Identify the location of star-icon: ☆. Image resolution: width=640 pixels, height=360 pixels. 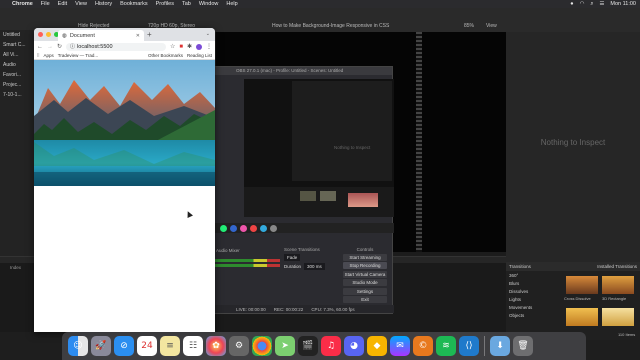
(172, 46).